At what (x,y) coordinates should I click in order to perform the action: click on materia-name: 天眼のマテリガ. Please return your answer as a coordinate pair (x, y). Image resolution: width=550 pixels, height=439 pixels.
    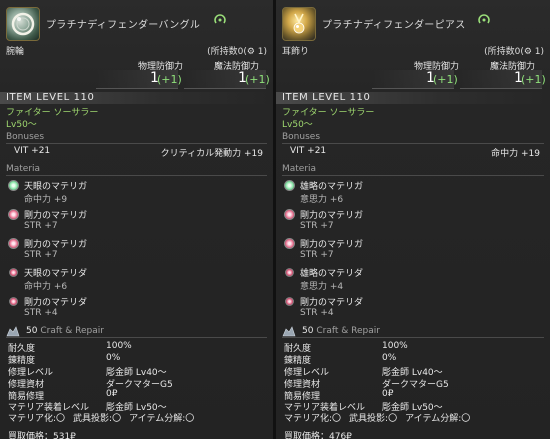
    Looking at the image, I should click on (56, 187).